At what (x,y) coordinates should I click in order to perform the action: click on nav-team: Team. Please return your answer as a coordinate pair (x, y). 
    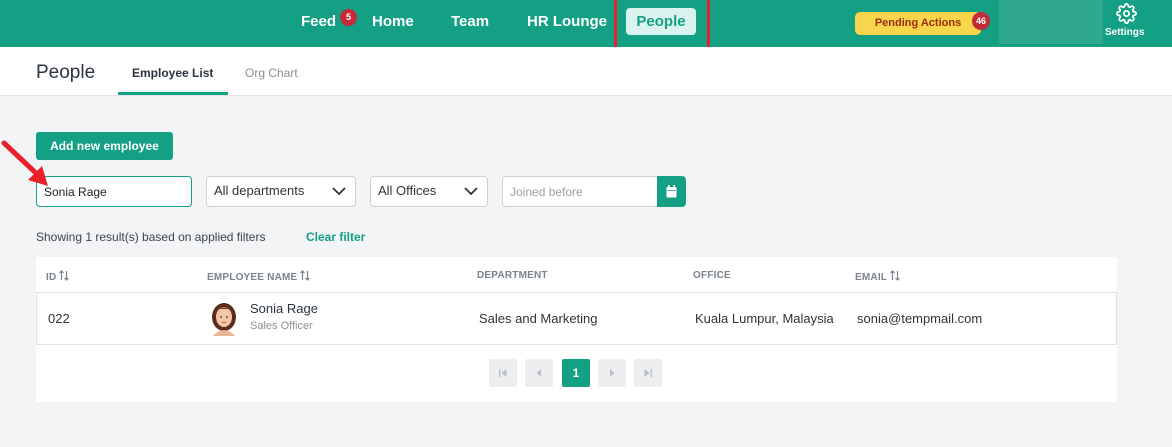
    Looking at the image, I should click on (470, 21).